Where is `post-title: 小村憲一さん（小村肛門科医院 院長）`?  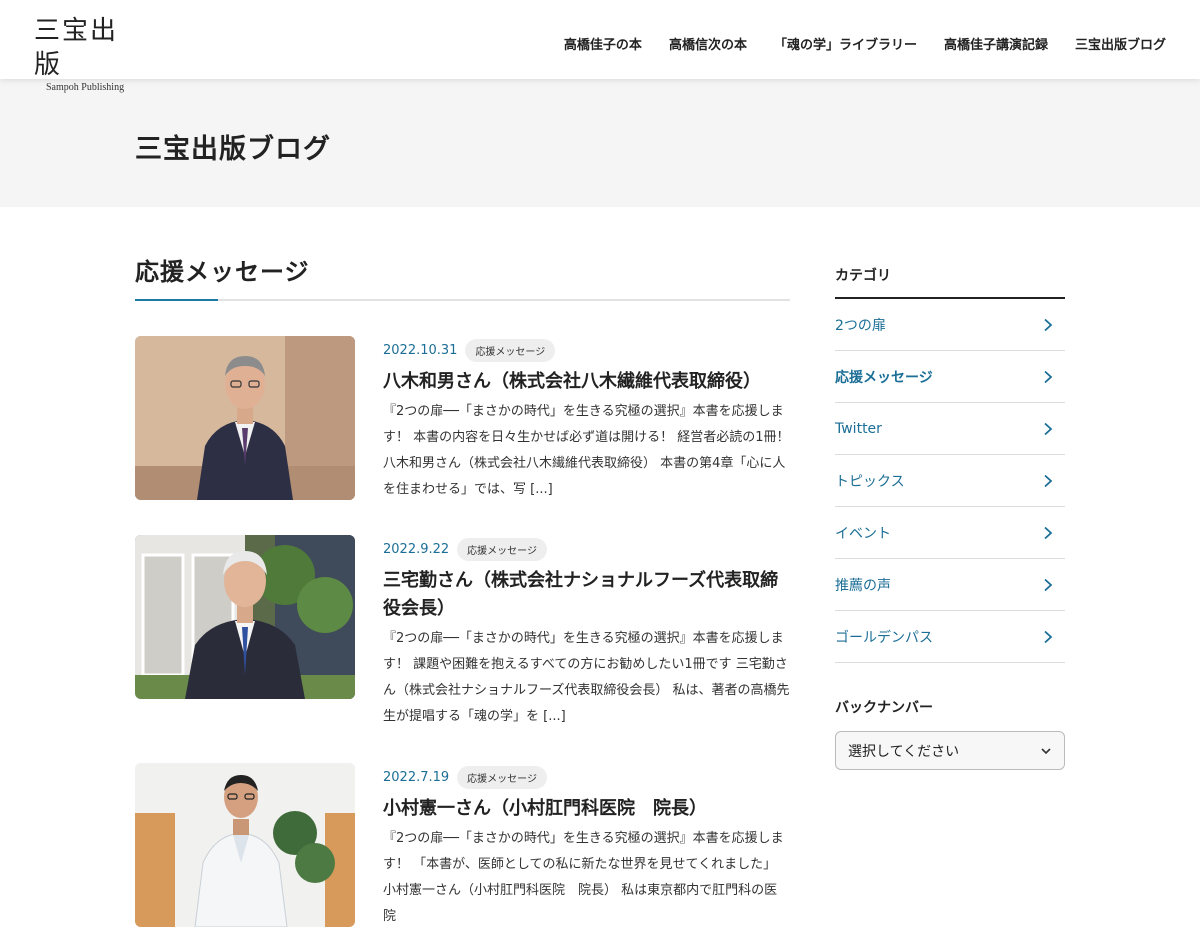
post-title: 小村憲一さん（小村肛門科医院 院長） is located at coordinates (586, 809).